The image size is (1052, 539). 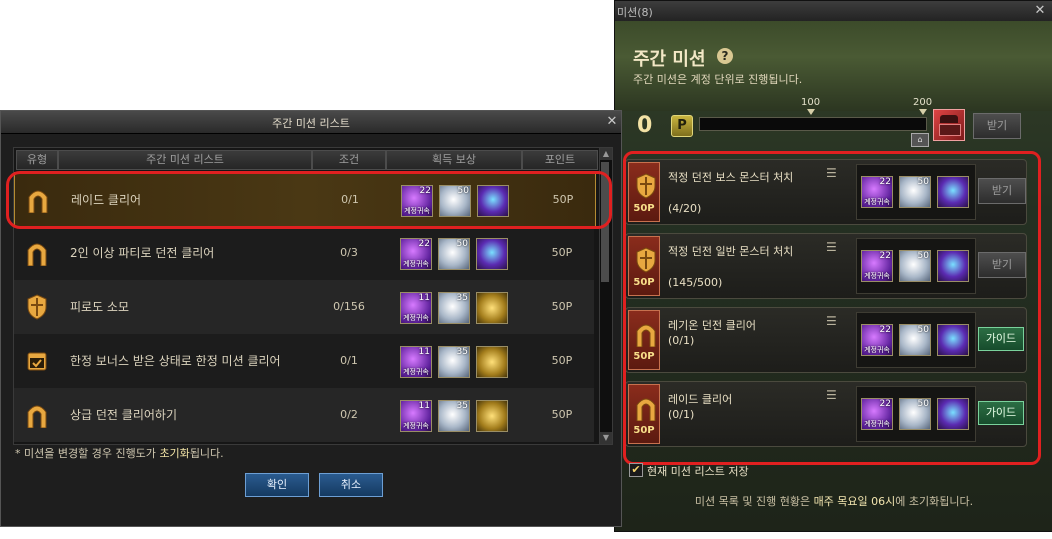 What do you see at coordinates (123, 415) in the screenshot?
I see `mission-name: 상급 던전 클리어하기` at bounding box center [123, 415].